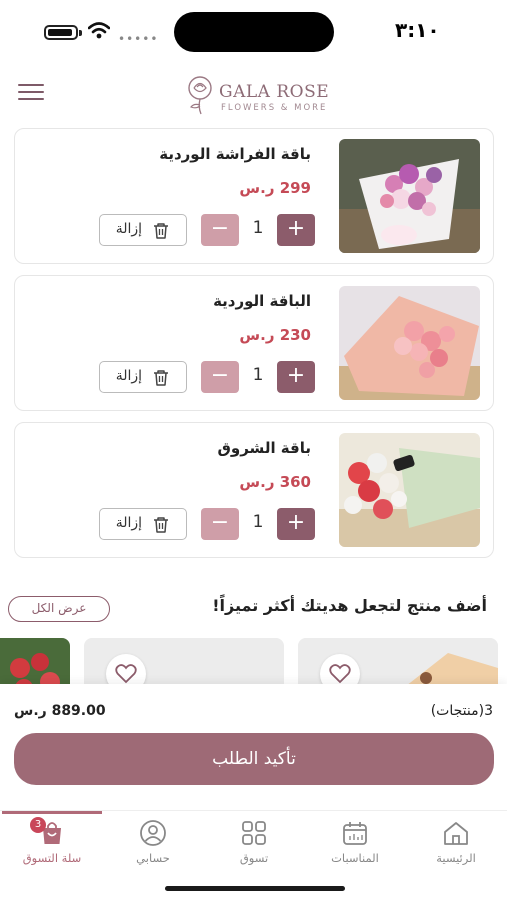  I want to click on status-time: ٣:١٠, so click(417, 30).